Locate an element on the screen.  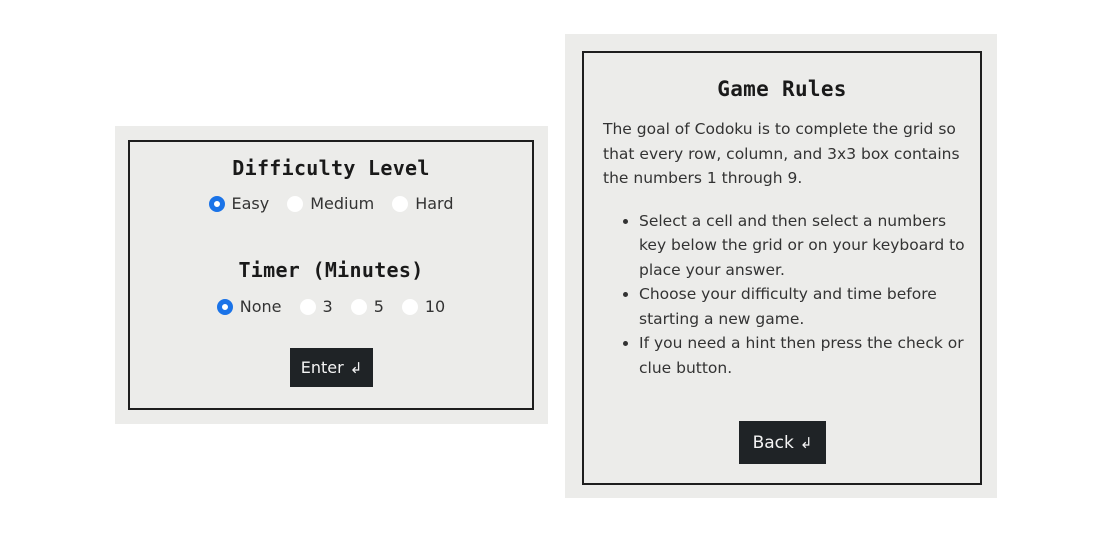
timer-5-radio: 5 is located at coordinates (367, 306).